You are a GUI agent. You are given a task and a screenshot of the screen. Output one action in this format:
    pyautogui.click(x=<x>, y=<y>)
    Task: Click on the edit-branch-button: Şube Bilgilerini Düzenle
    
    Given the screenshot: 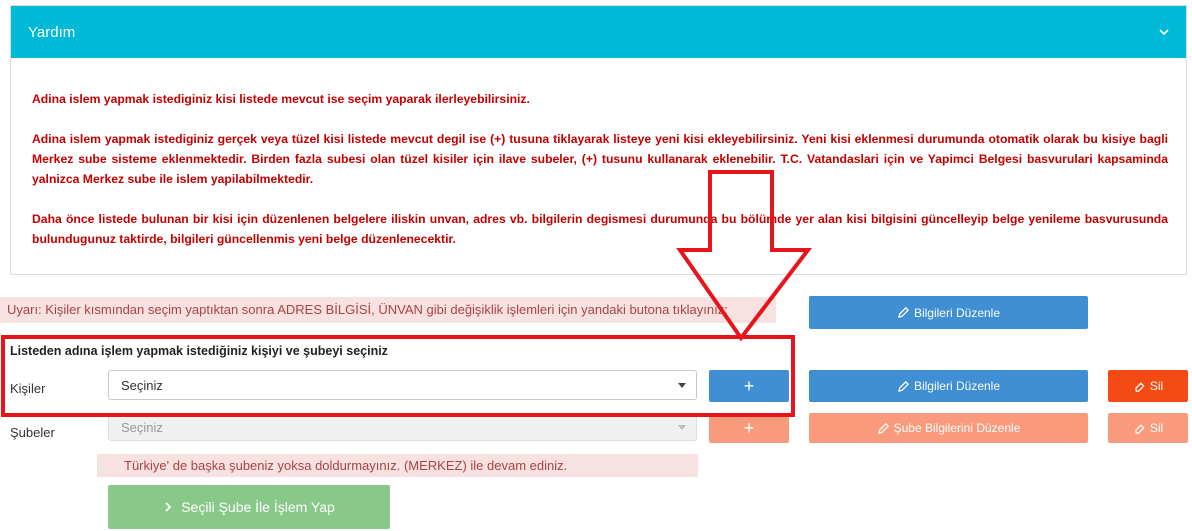 What is the action you would take?
    pyautogui.click(x=948, y=428)
    